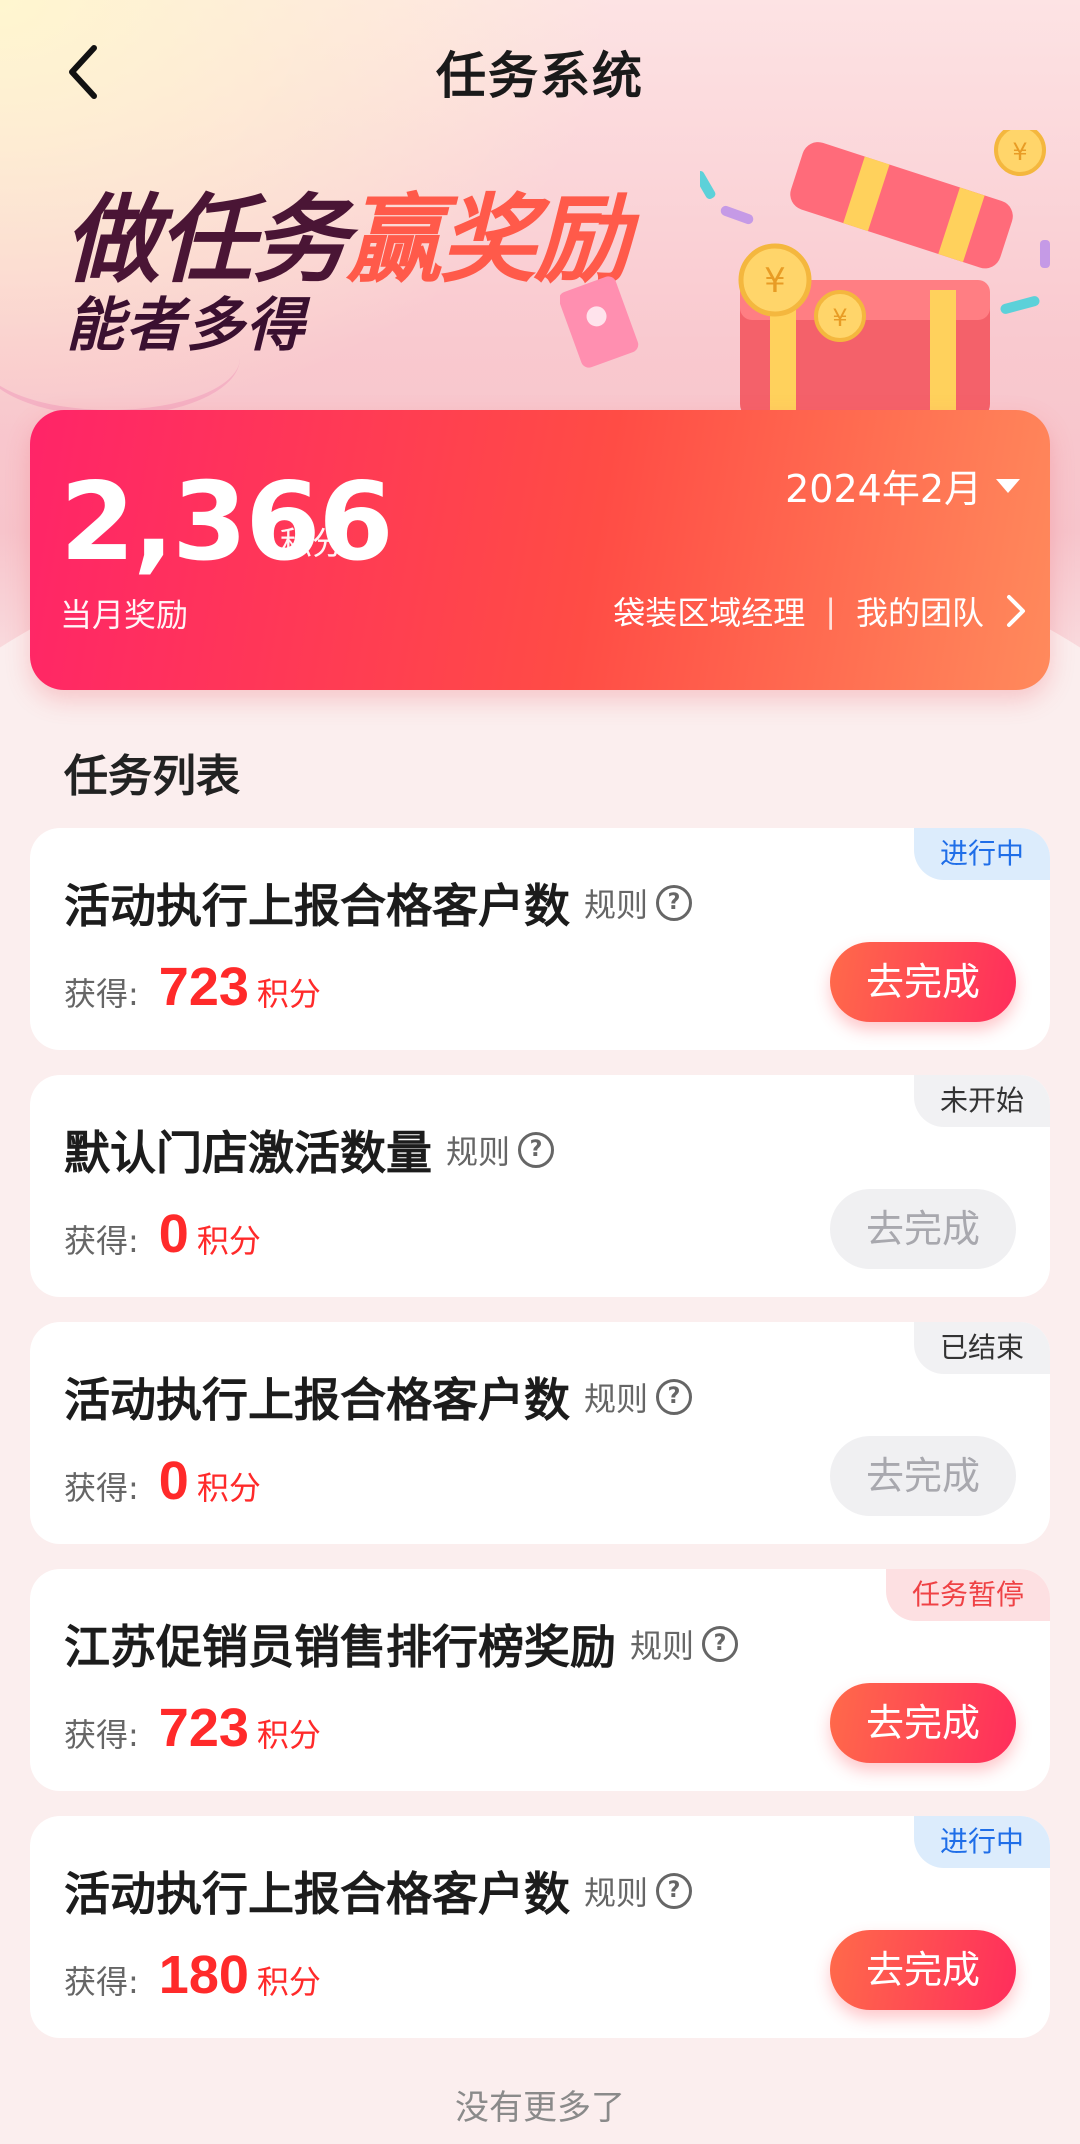  I want to click on points-summary-card: 2,366 积分 当月奖励 2024年2月 袋装区域经理 | 我的团队, so click(540, 550).